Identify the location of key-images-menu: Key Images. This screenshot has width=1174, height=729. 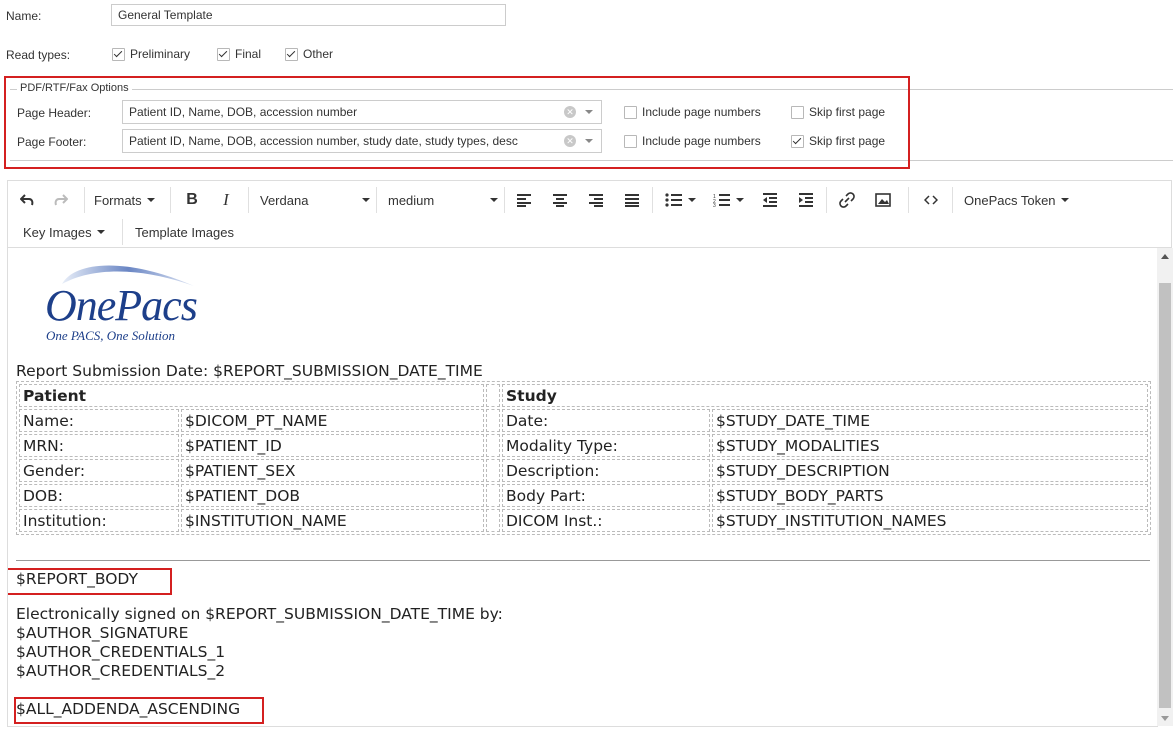
(64, 232).